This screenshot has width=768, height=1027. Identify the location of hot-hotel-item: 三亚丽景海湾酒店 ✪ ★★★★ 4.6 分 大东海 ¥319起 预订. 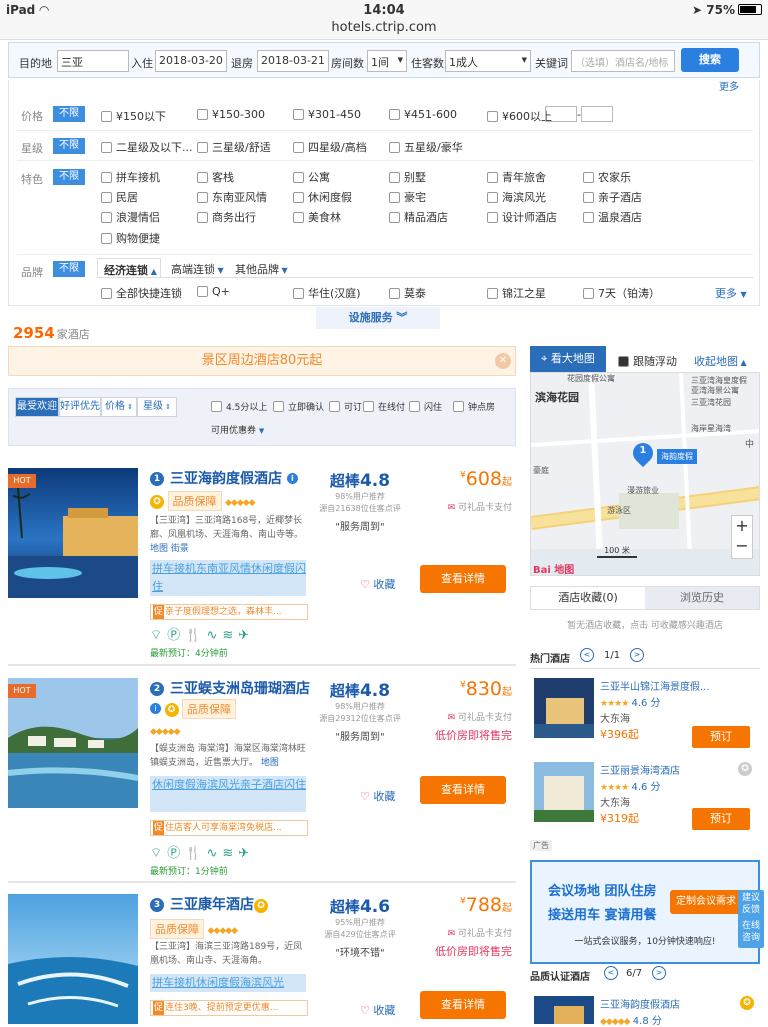
(645, 805).